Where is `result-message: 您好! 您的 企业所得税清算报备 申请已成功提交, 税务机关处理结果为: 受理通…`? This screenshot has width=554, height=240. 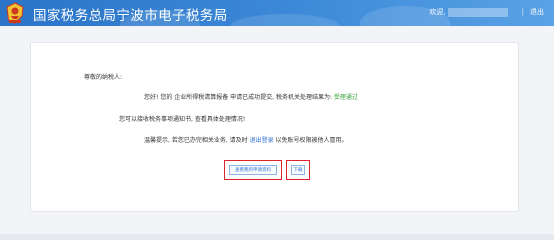
result-message: 您好! 您的 企业所得税清算报备 申请已成功提交, 税务机关处理结果为: 受理通… is located at coordinates (251, 96).